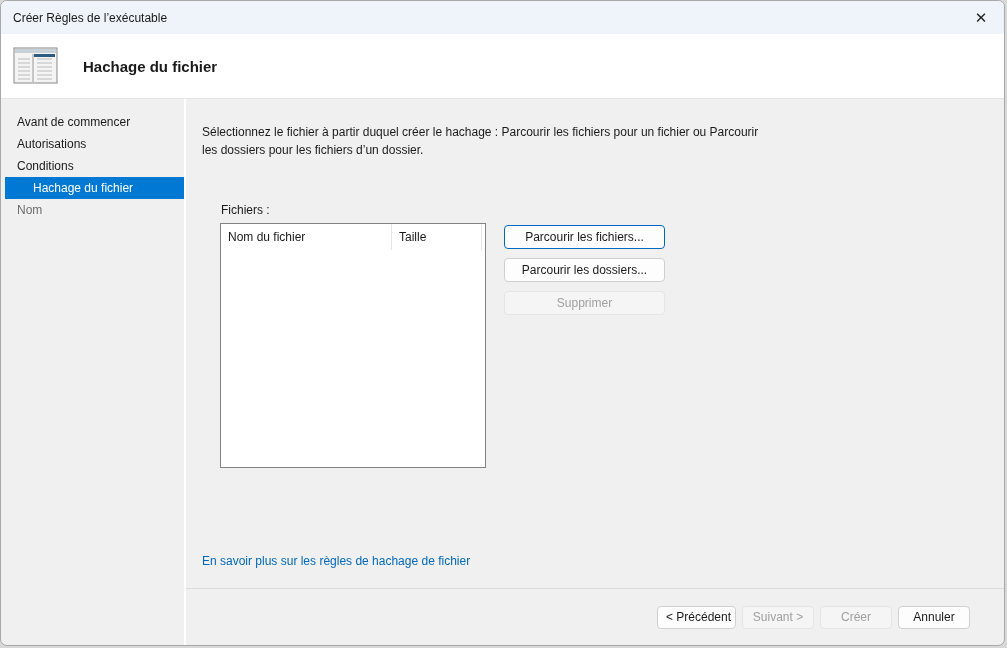  What do you see at coordinates (94, 188) in the screenshot?
I see `sidebar-item: Hachage du fichier` at bounding box center [94, 188].